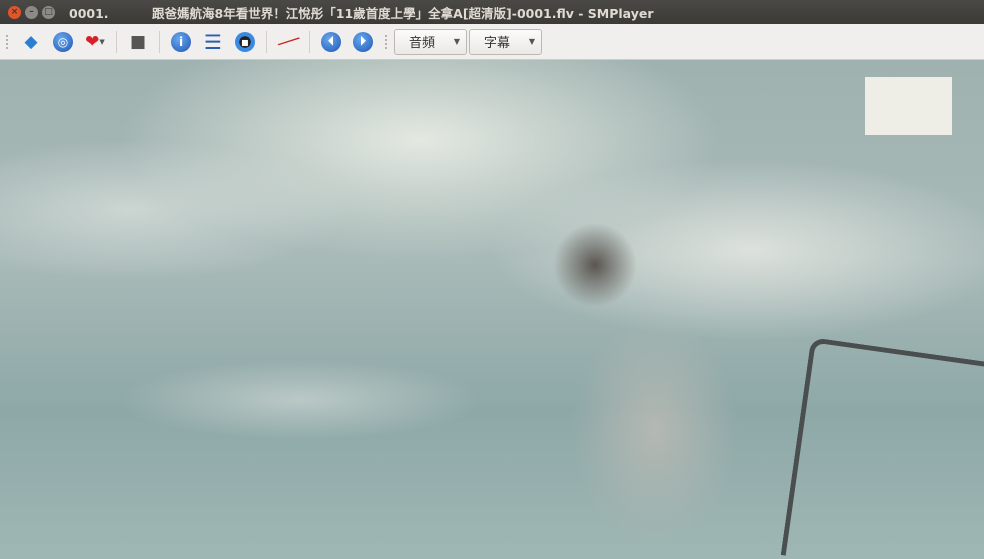 The width and height of the screenshot is (984, 559). I want to click on screwdriver-icon: ╱, so click(288, 41).